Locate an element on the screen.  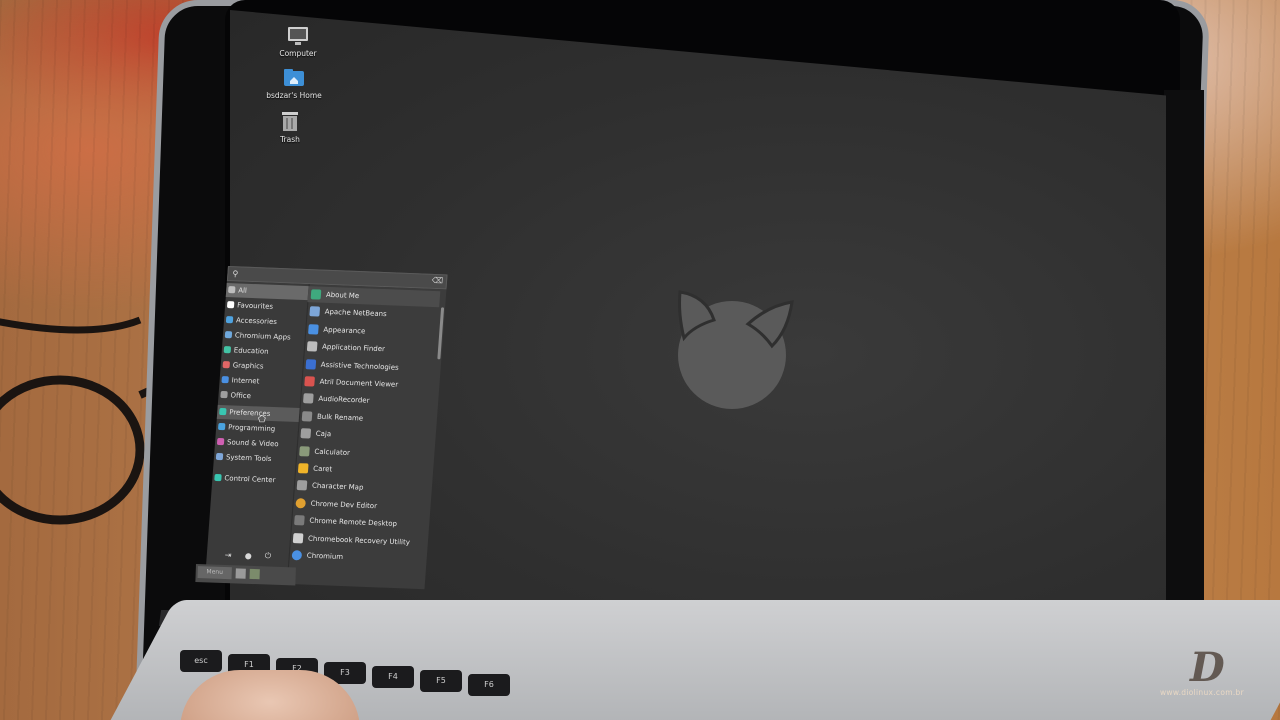
category-system-tools: System Tools is located at coordinates (254, 458).